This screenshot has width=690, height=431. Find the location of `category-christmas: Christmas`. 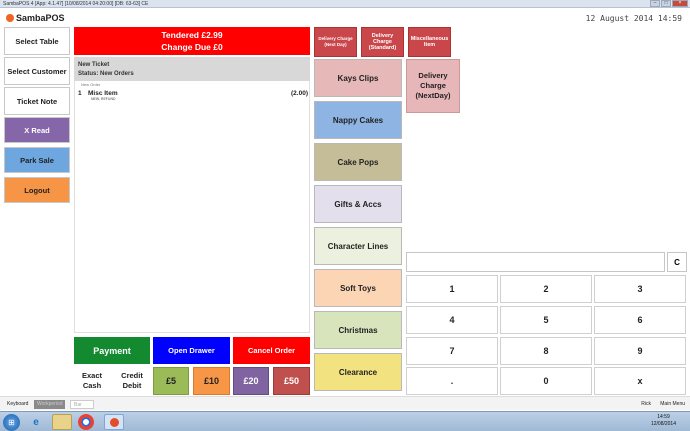

category-christmas: Christmas is located at coordinates (358, 330).